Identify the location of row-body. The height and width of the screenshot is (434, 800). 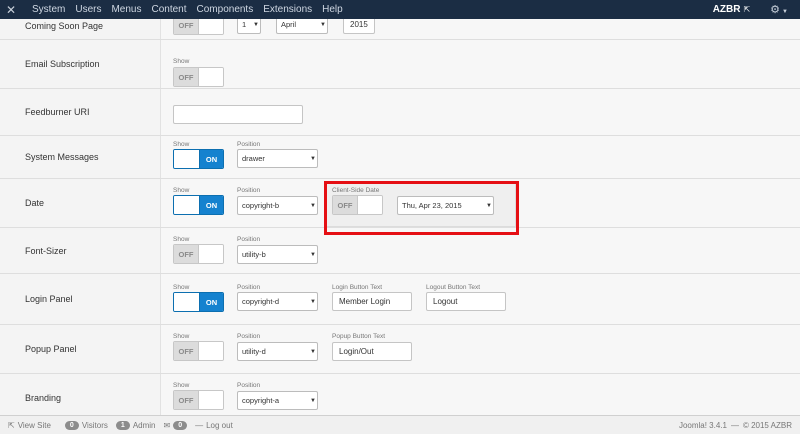
(480, 112).